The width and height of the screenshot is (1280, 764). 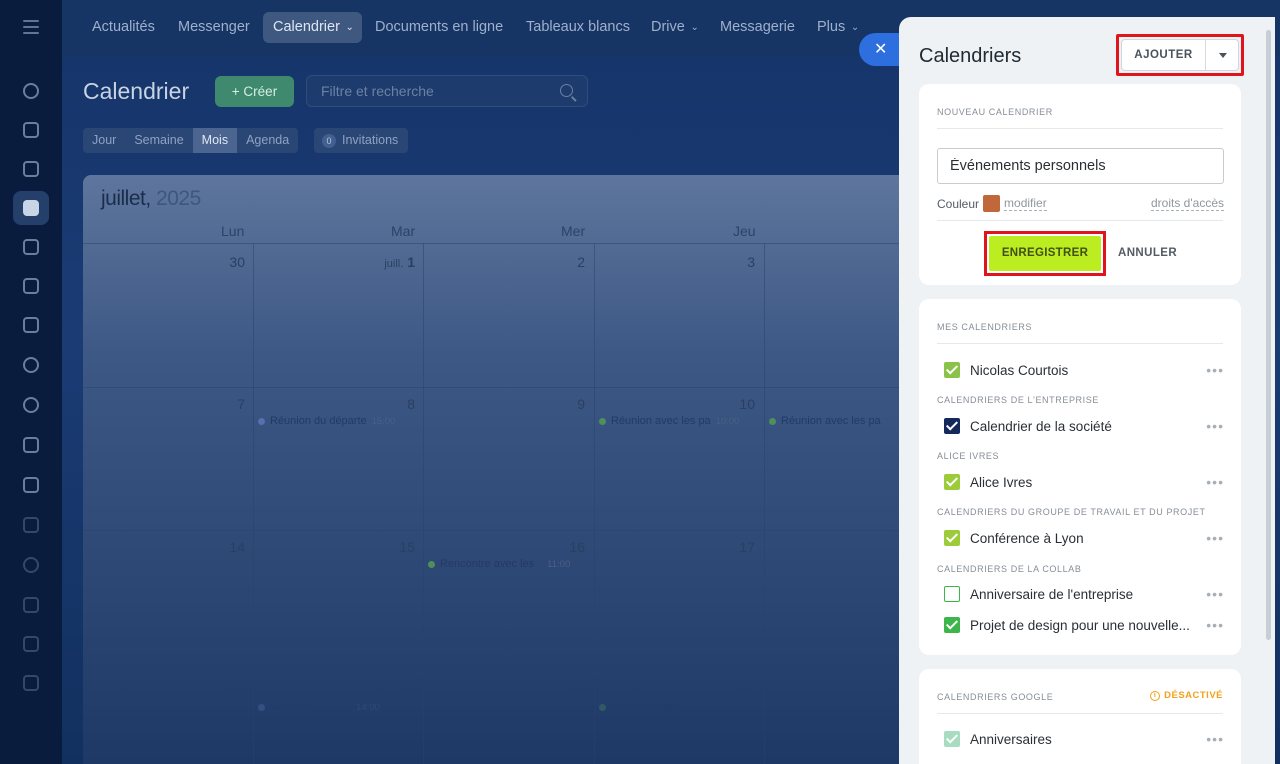 I want to click on calendar-event: Réunion du départe 15:00, so click(x=326, y=421).